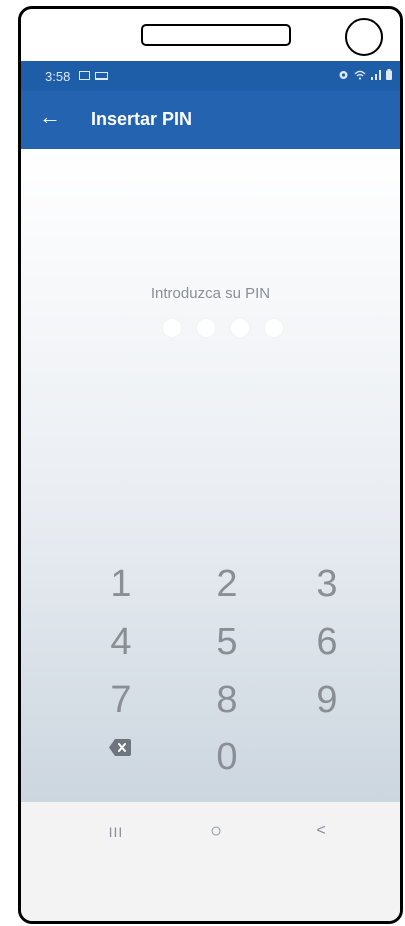 The height and width of the screenshot is (926, 405). Describe the element at coordinates (121, 700) in the screenshot. I see `key-7: 7` at that location.